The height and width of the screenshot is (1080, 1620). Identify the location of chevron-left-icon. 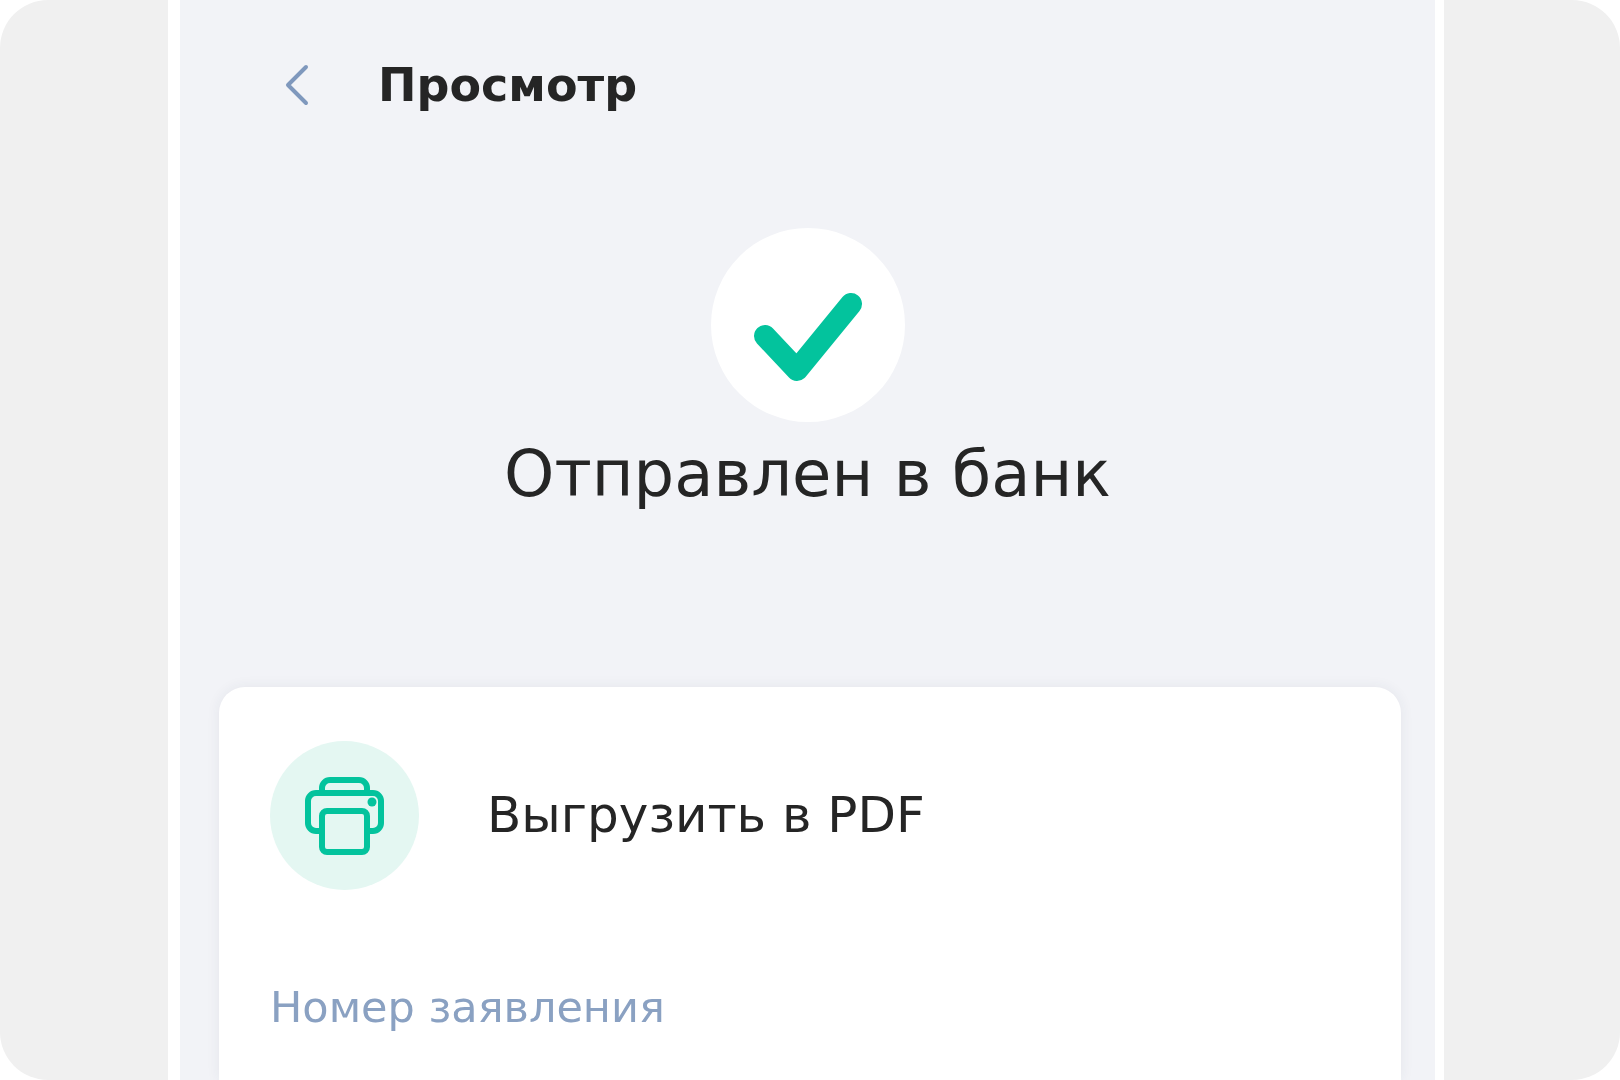
(297, 85).